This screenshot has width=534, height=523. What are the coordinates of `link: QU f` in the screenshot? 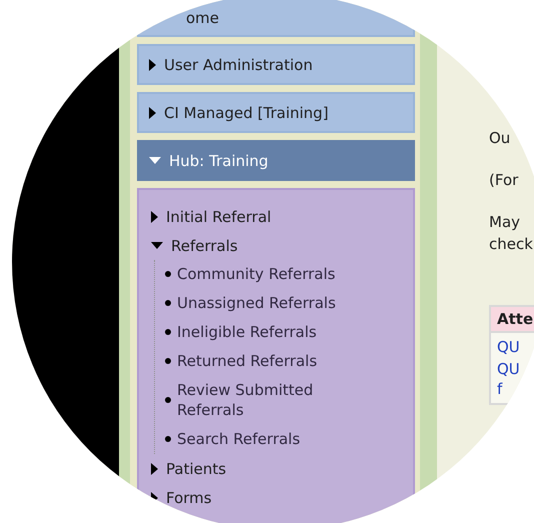 It's located at (508, 379).